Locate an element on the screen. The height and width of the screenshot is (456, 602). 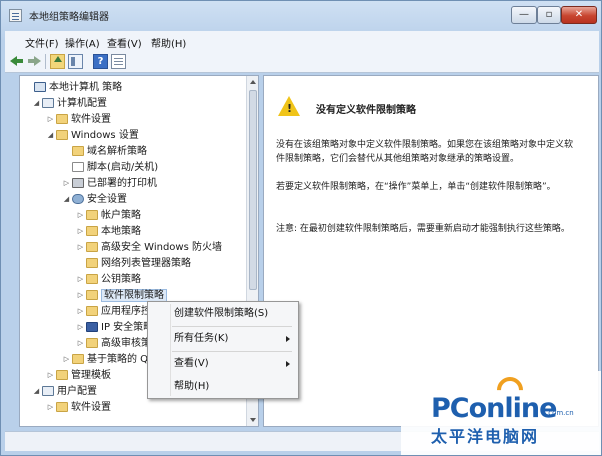
title-bar: 本地组策略编辑器 — ▫ ✕ is located at coordinates (301, 15).